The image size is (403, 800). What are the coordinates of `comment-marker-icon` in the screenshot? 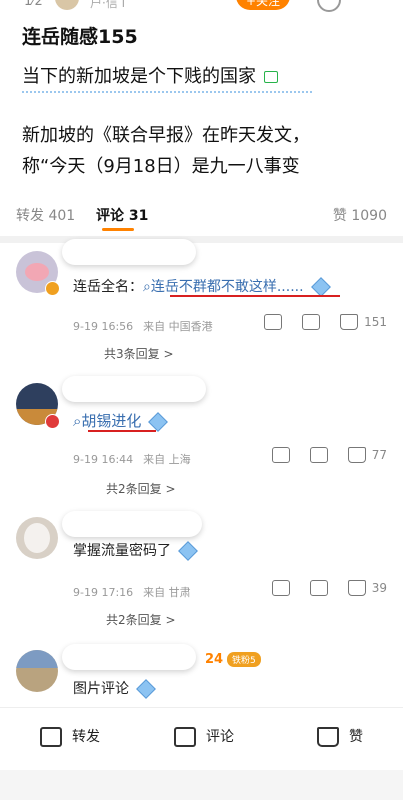 It's located at (271, 77).